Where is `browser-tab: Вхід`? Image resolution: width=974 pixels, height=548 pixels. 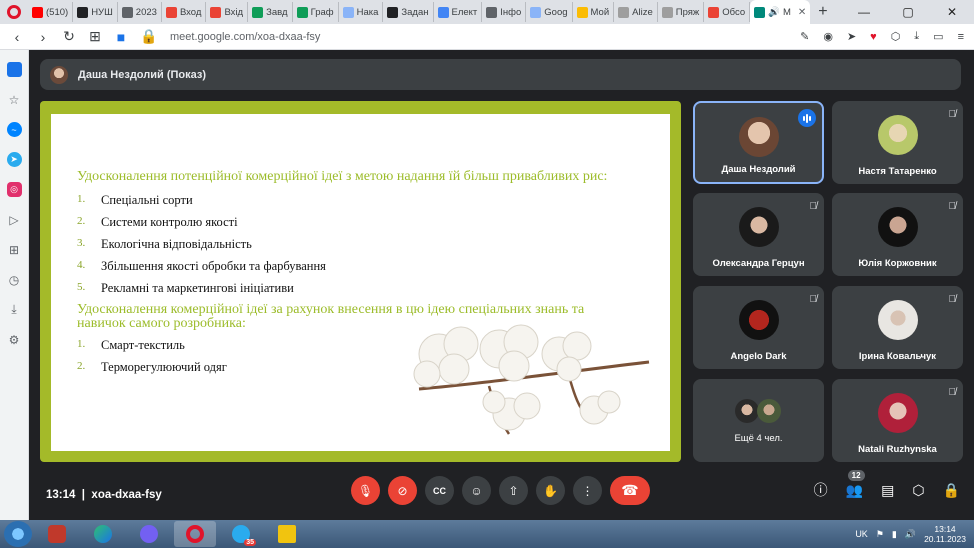
browser-tab: Вхід is located at coordinates (227, 12).